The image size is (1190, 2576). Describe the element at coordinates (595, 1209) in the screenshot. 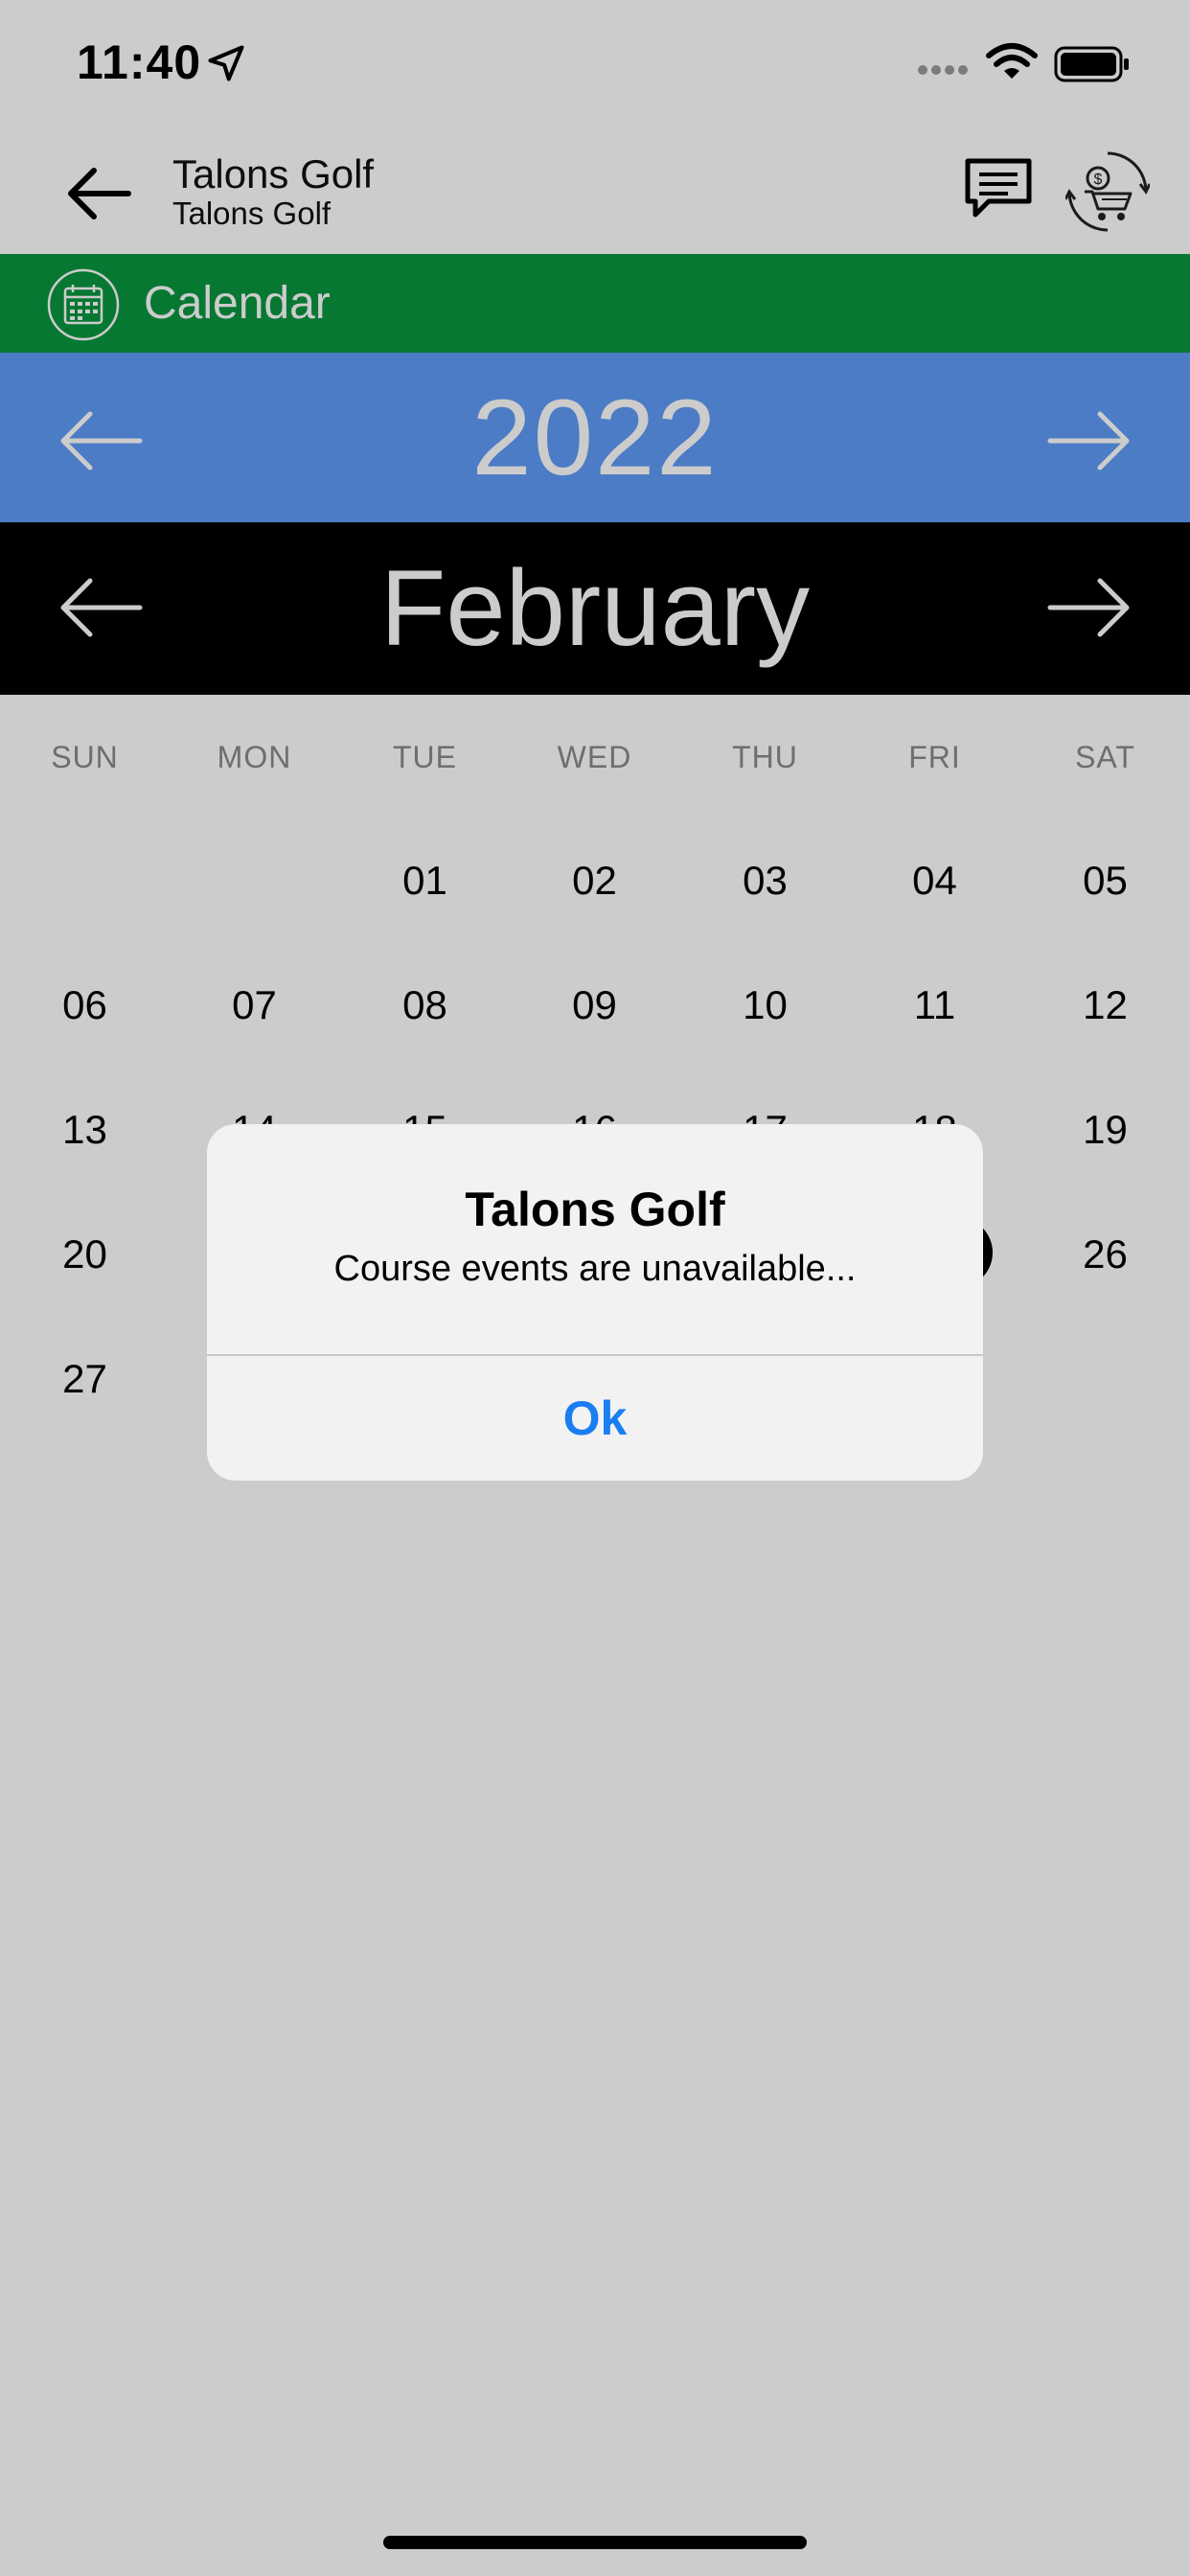

I see `alert-title: Talons Golf` at that location.